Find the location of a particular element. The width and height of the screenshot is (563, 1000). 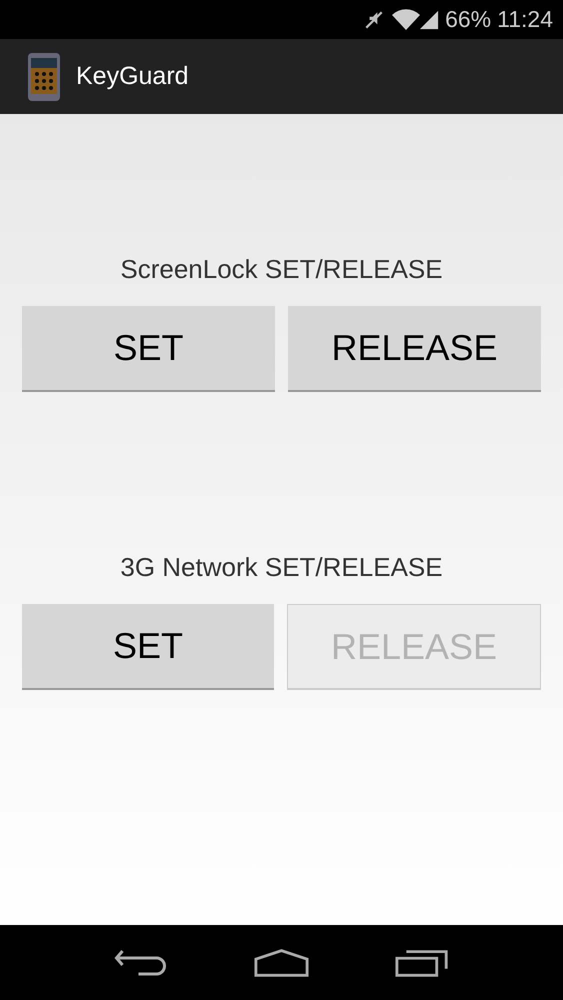

action-button: RELEASE is located at coordinates (414, 349).